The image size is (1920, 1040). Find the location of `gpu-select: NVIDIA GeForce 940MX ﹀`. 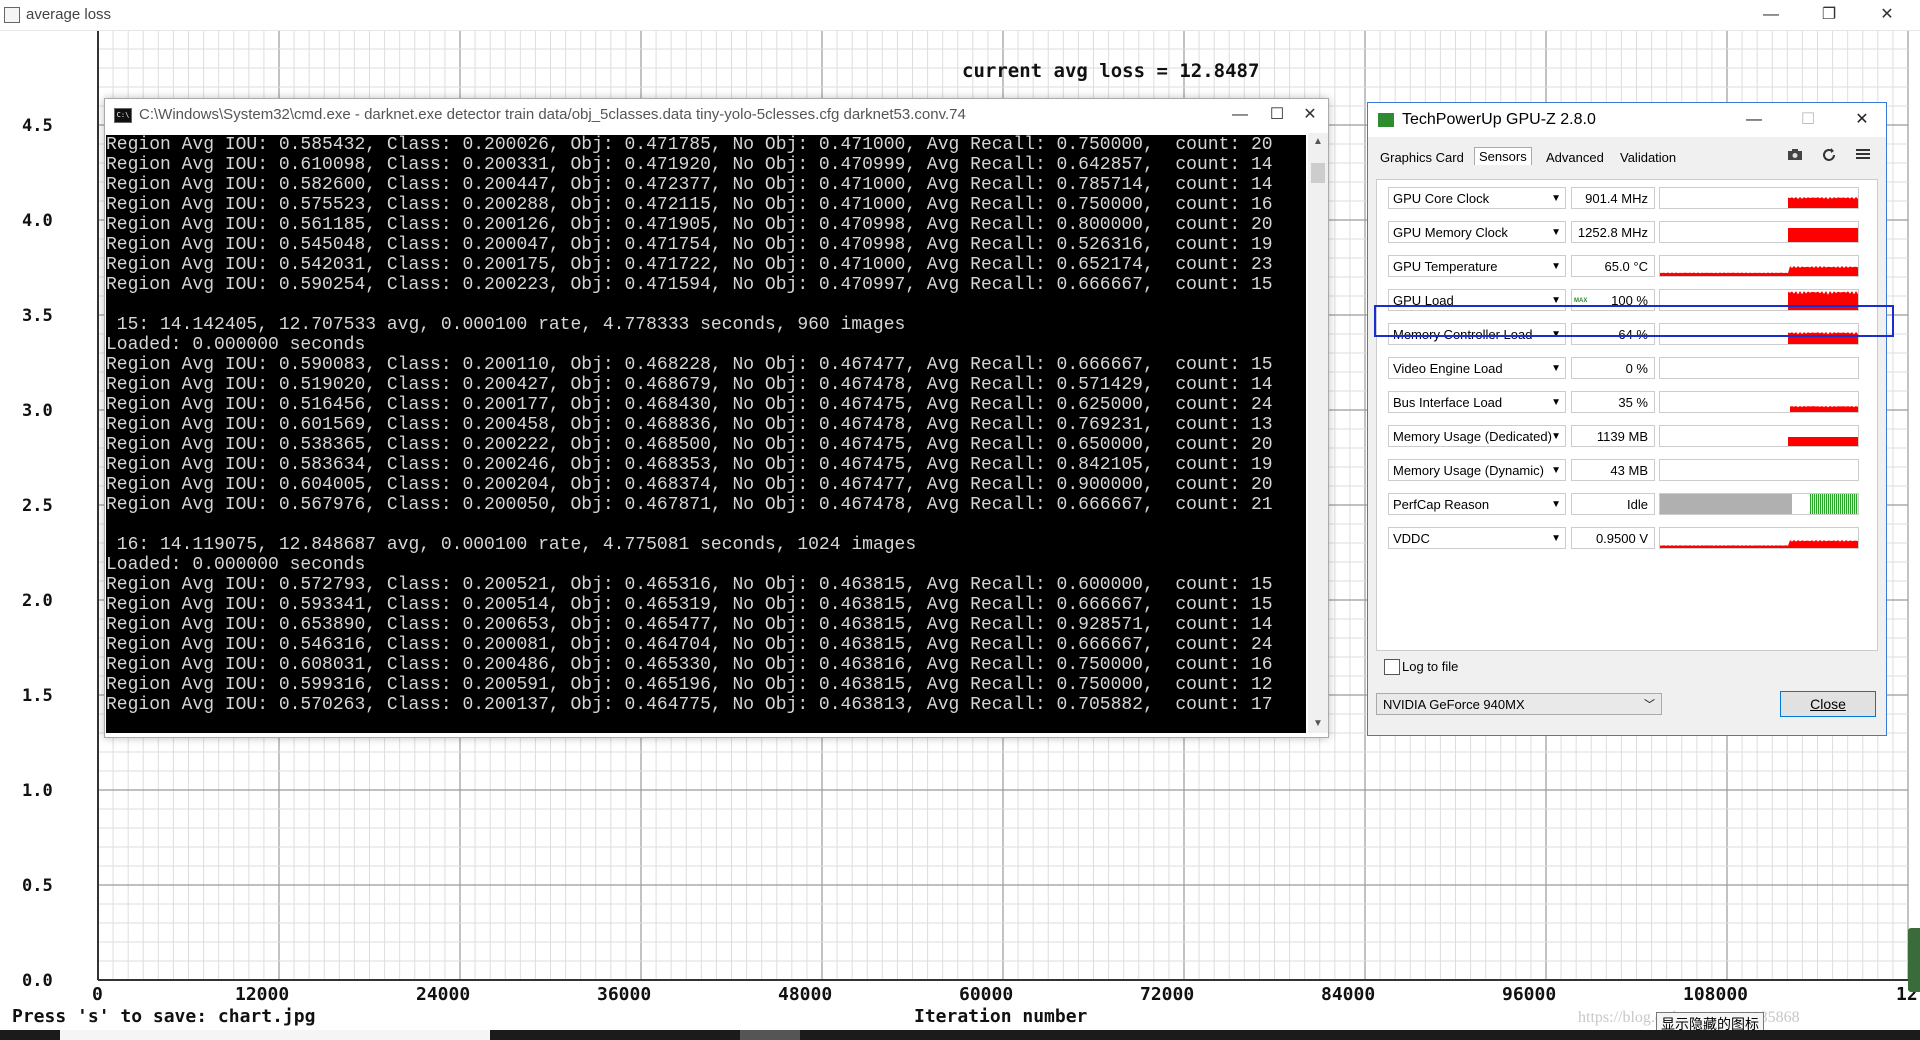

gpu-select: NVIDIA GeForce 940MX ﹀ is located at coordinates (1519, 704).